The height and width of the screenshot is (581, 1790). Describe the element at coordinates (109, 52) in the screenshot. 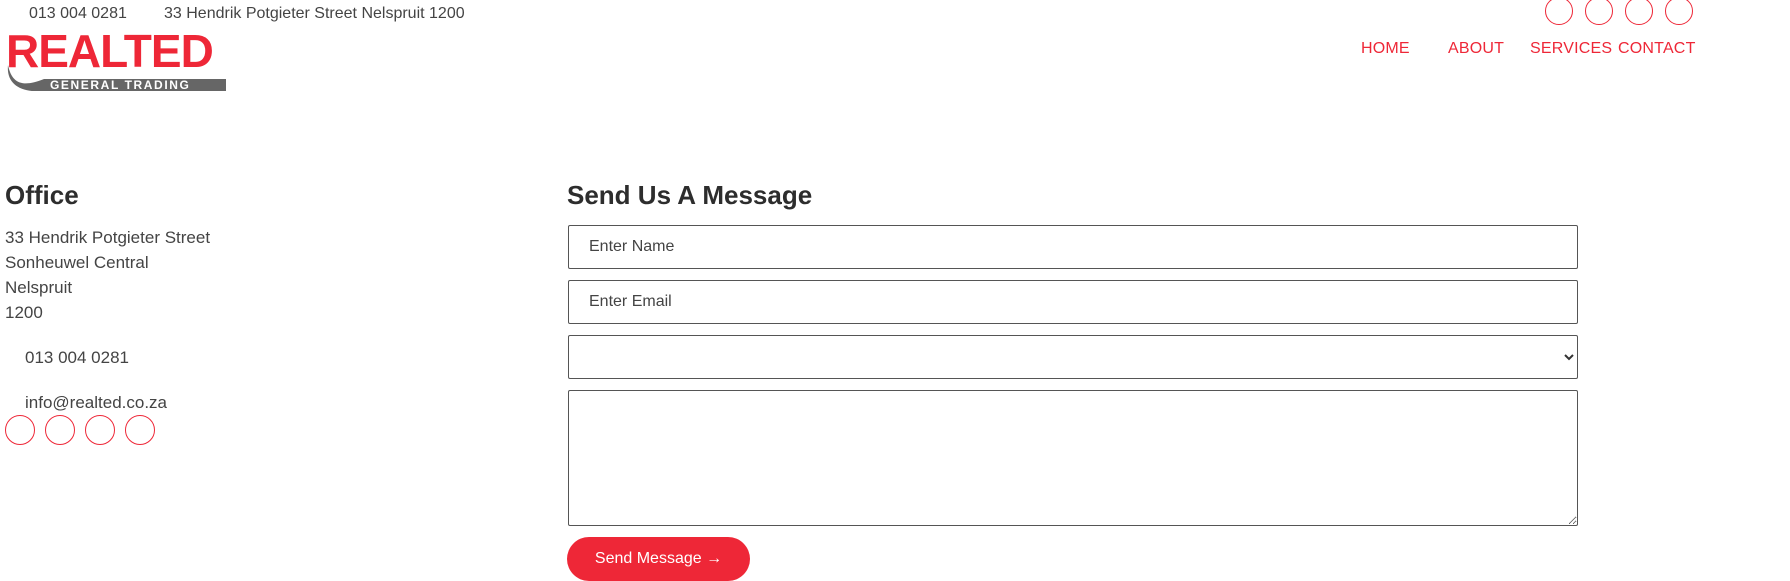

I see `logo-main-text: REALTED` at that location.